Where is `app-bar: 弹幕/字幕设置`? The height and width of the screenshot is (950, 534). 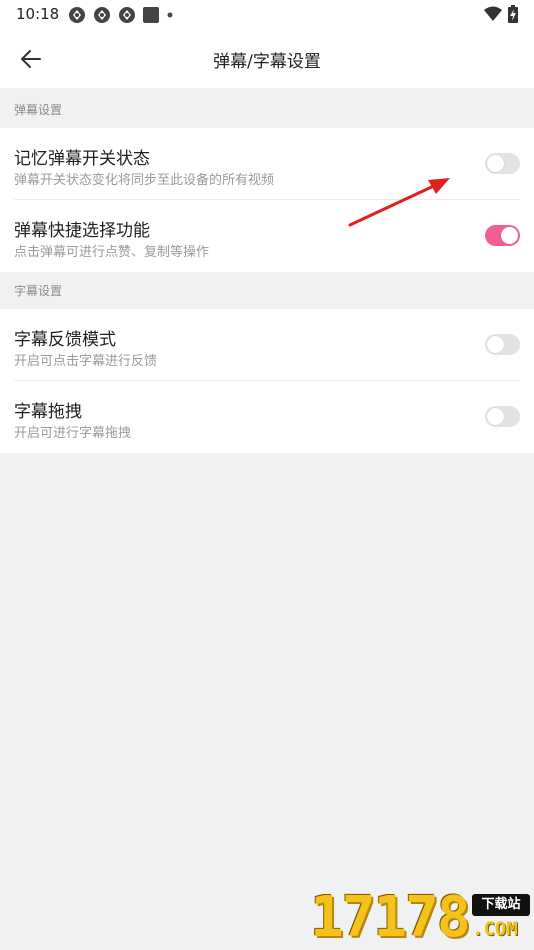
app-bar: 弹幕/字幕设置 is located at coordinates (267, 59).